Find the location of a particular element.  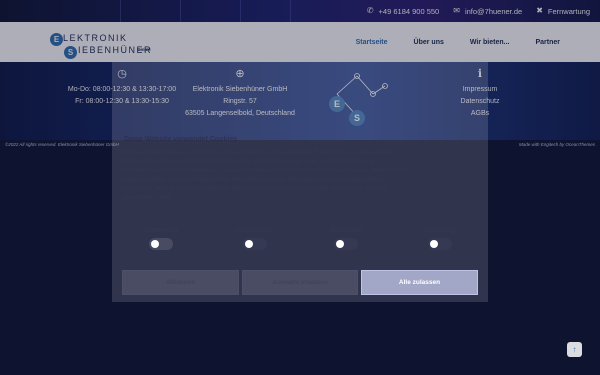

switch-notwendig is located at coordinates (161, 244).